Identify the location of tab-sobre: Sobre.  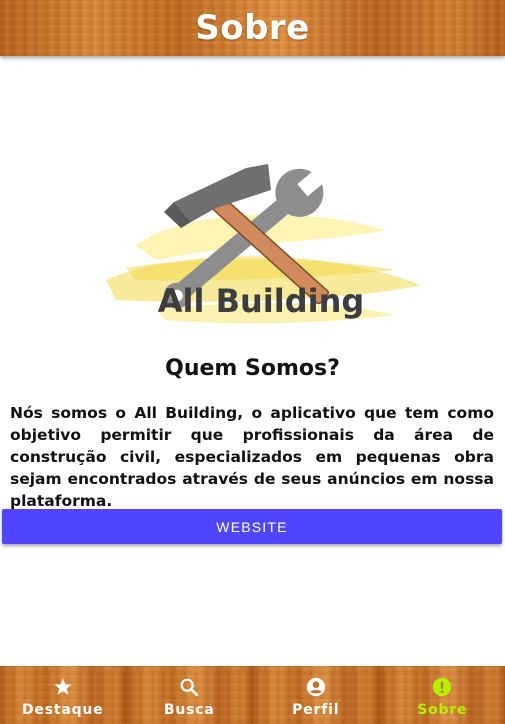
(442, 695).